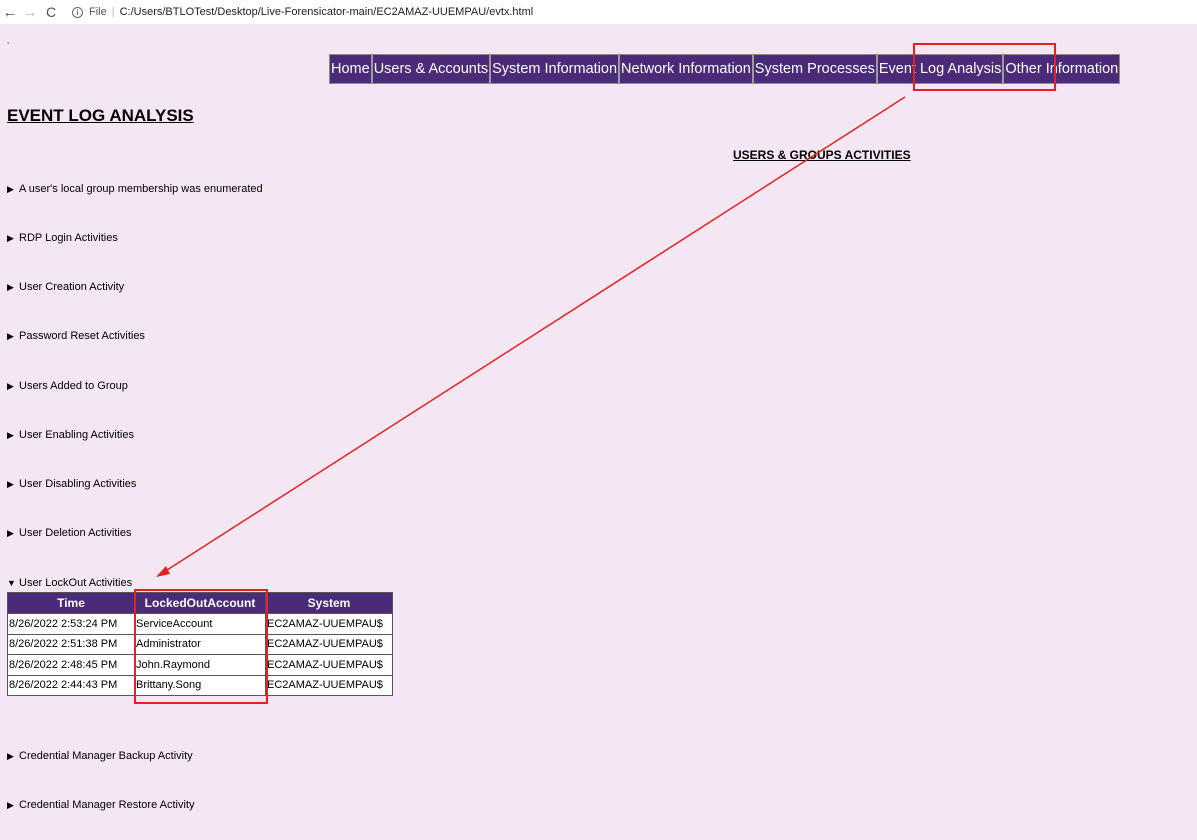 This screenshot has height=840, width=1197. What do you see at coordinates (75, 533) in the screenshot?
I see `details-label: User Deletion Activities` at bounding box center [75, 533].